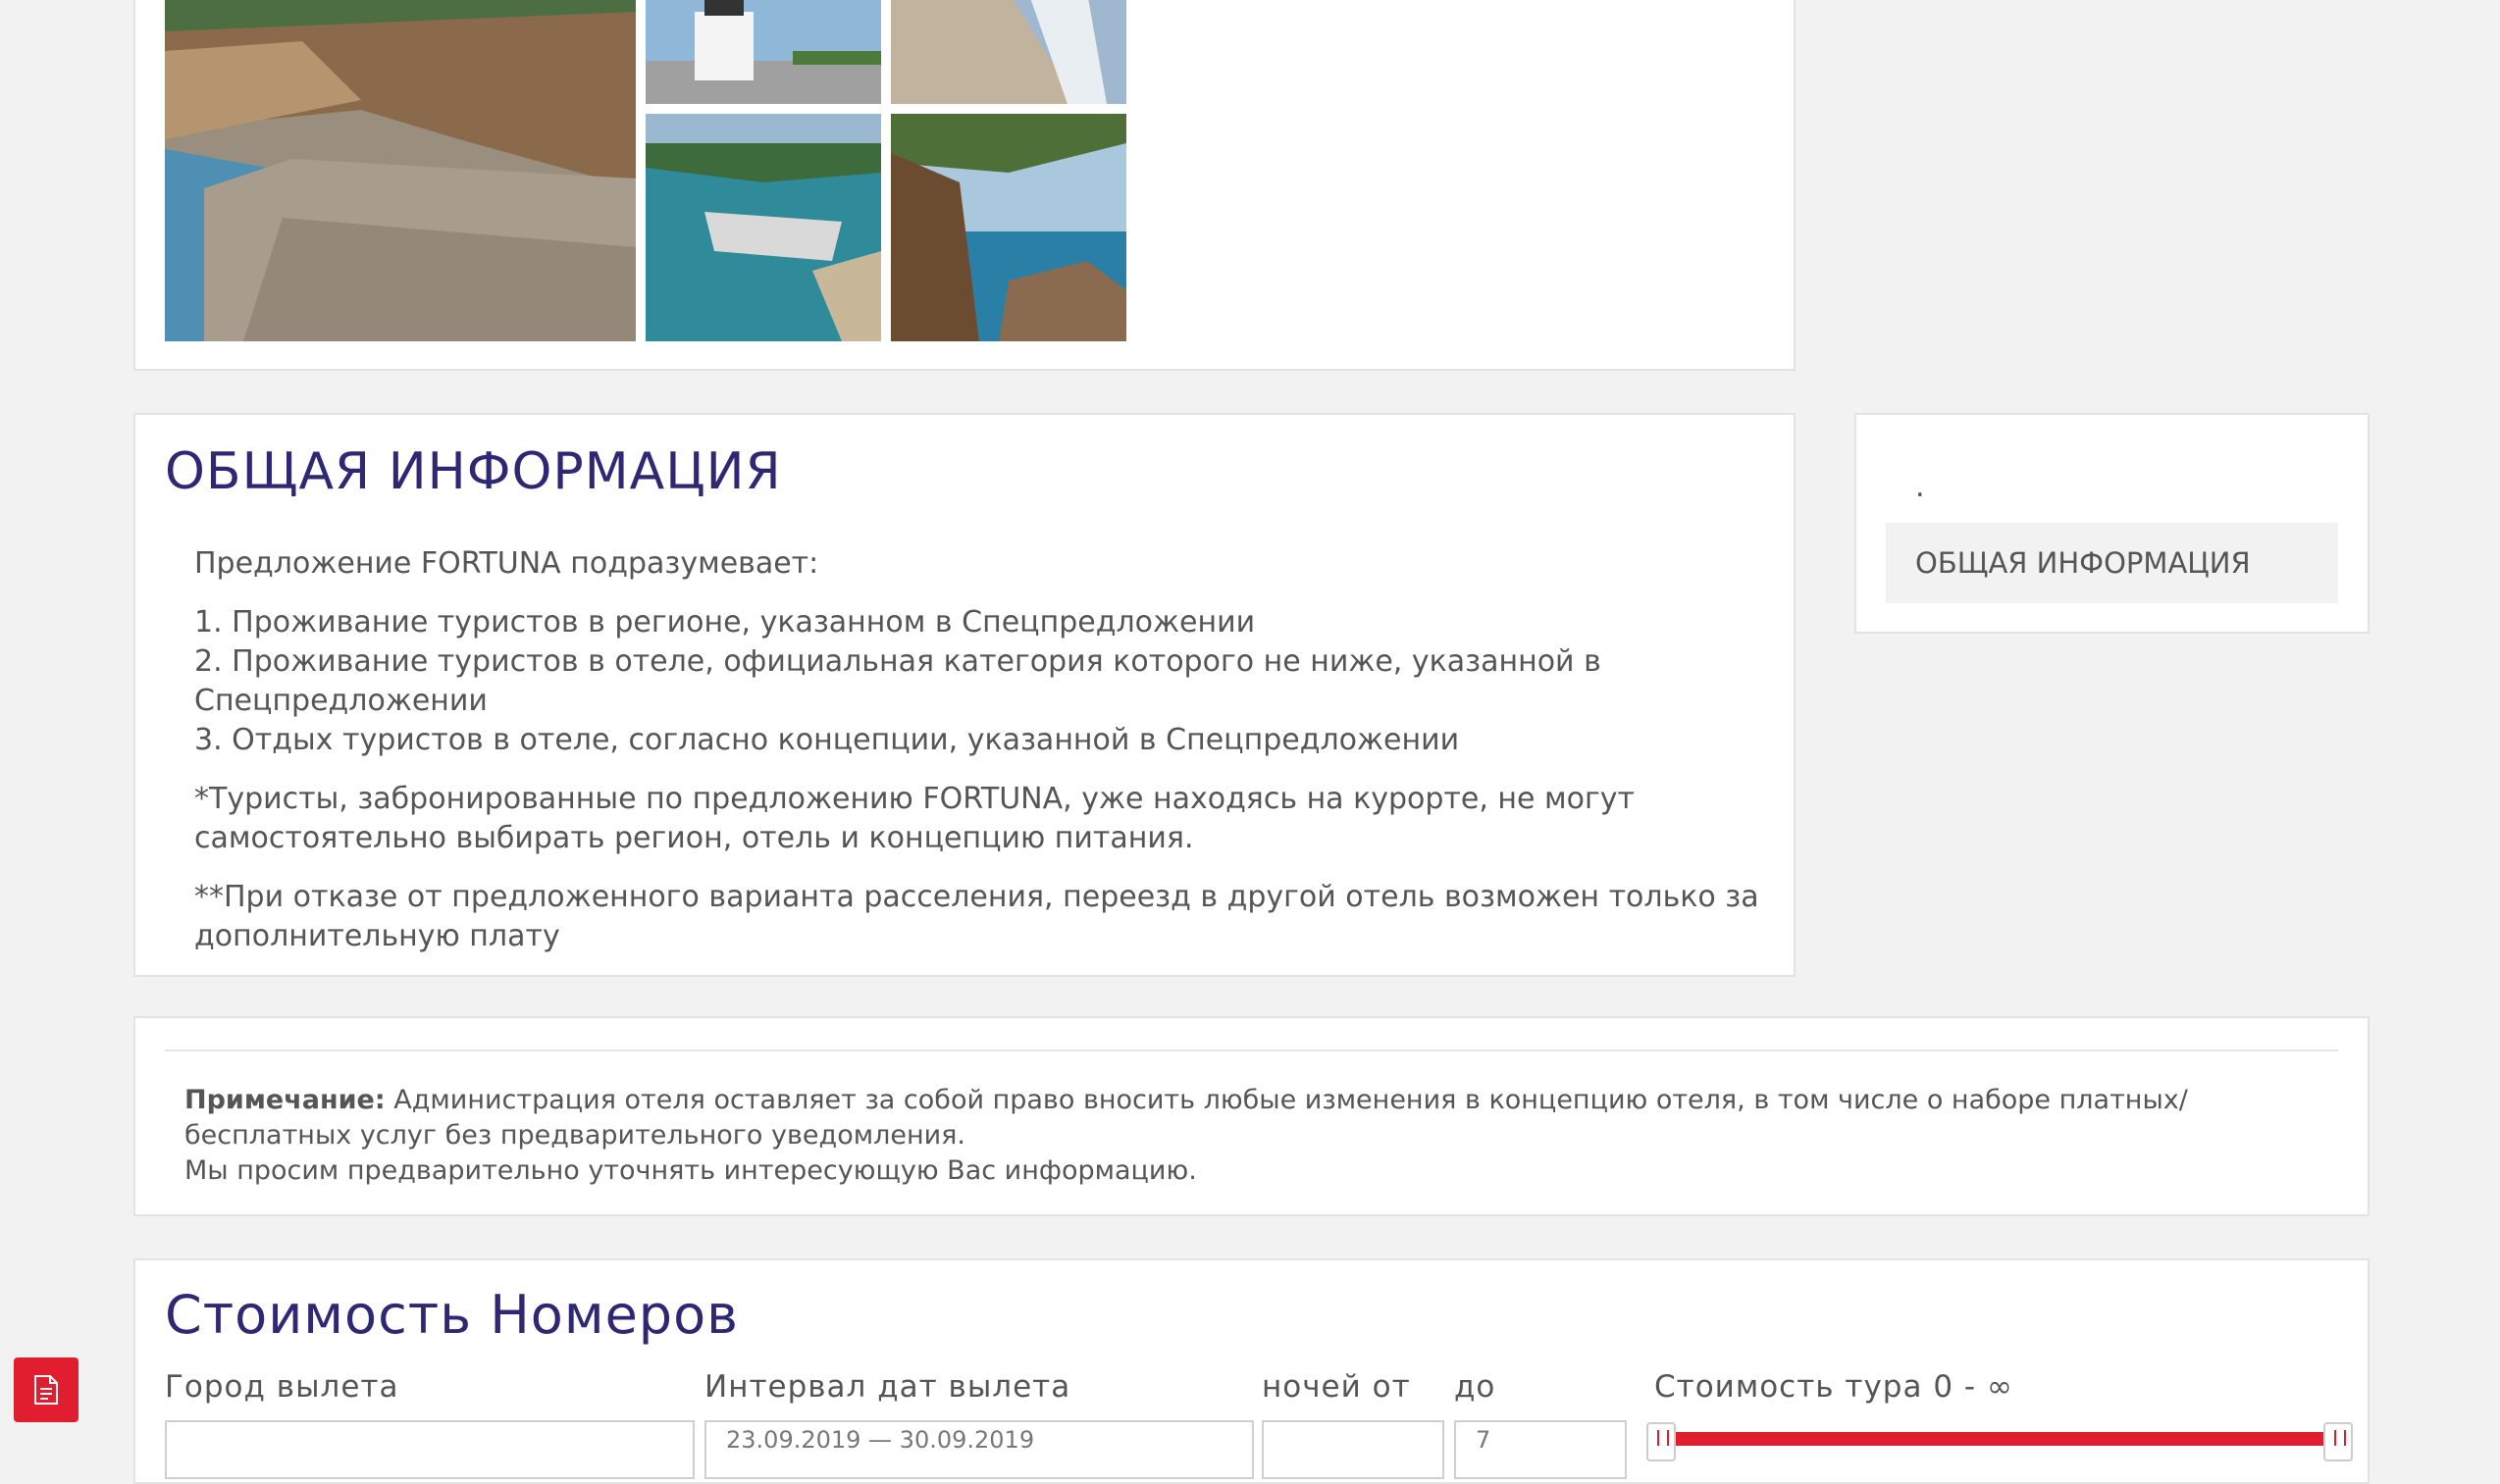  What do you see at coordinates (507, 564) in the screenshot?
I see `info-intro: Предложение FORTUNA подразумевает:` at bounding box center [507, 564].